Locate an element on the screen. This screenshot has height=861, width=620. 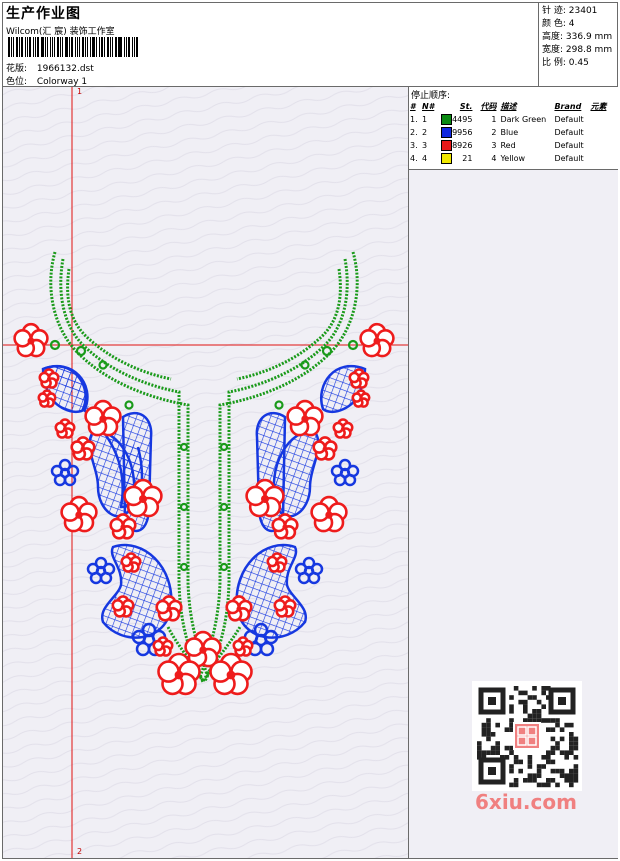
guide-marker-bottom: 2 is located at coordinates (80, 851).